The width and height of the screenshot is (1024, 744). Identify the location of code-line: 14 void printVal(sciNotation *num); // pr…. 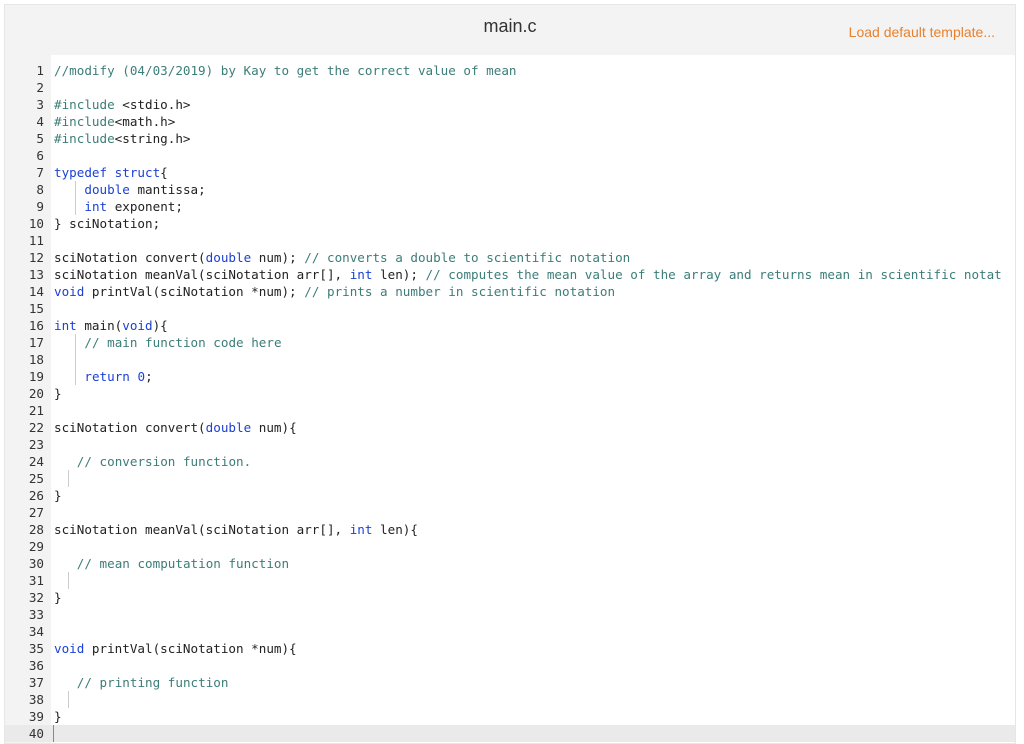
(510, 291).